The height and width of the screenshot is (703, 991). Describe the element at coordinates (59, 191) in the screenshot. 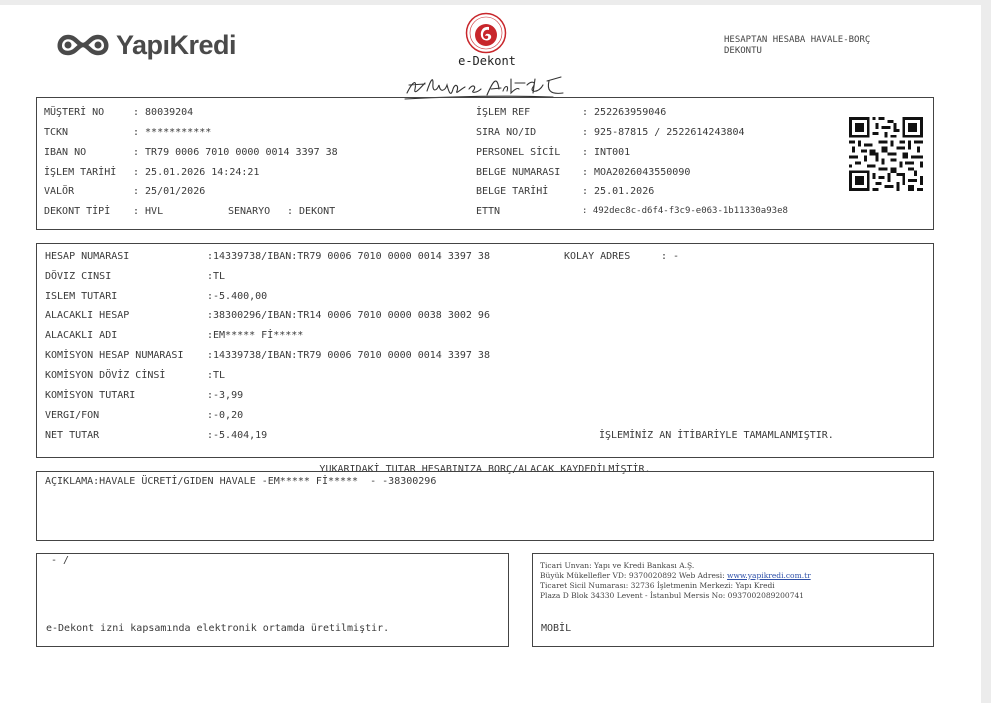

I see `info-label: VALÖR` at that location.